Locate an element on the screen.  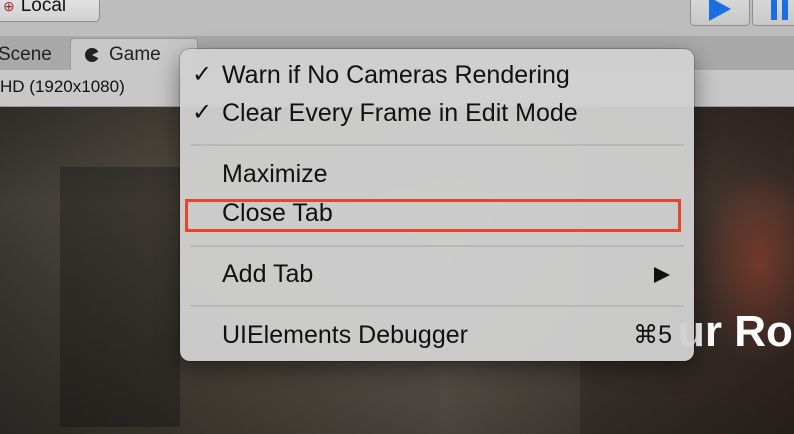
shortcut-label: ⌘5 is located at coordinates (652, 335).